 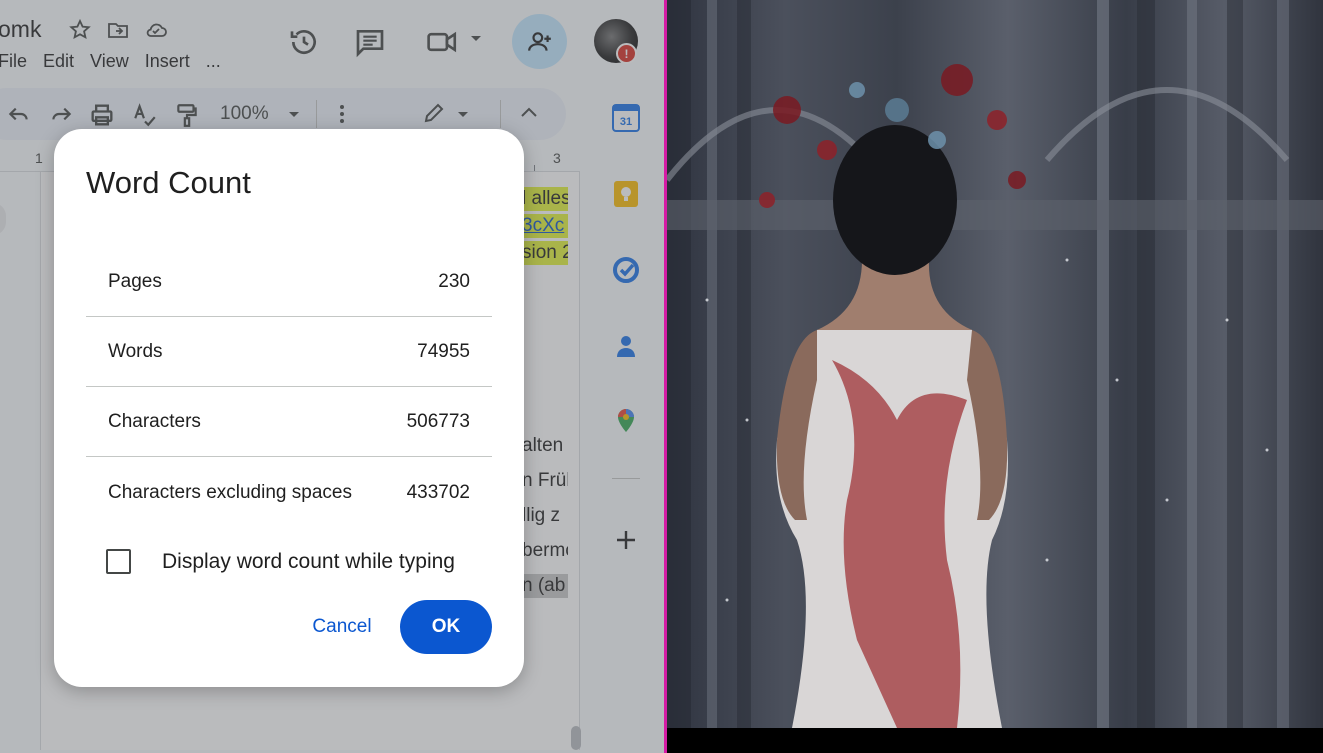 I want to click on display-word-count-option: Display word count while typing, so click(x=280, y=561).